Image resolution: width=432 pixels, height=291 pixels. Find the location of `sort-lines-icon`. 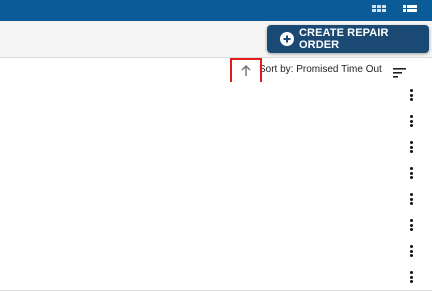

sort-lines-icon is located at coordinates (399, 74).